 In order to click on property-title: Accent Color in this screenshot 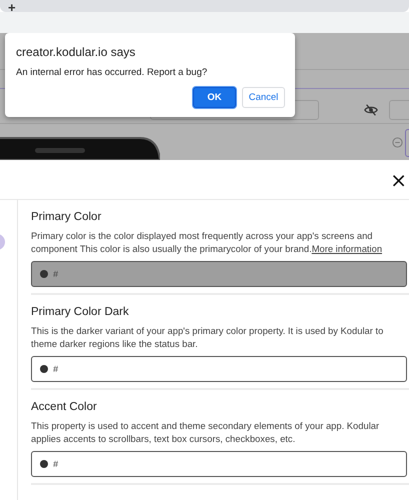, I will do `click(64, 407)`.